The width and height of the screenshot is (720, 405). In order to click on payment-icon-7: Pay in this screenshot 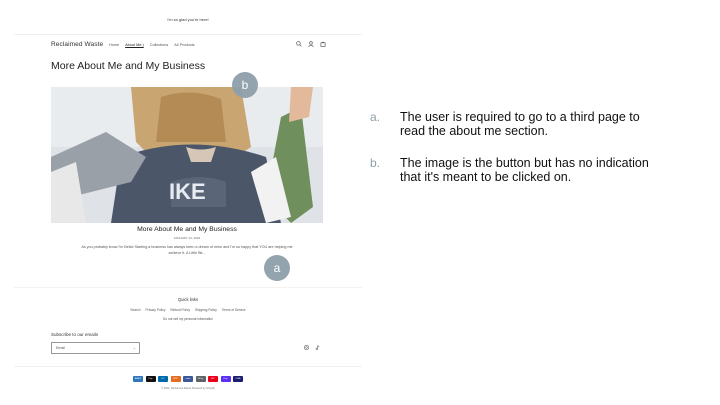, I will do `click(225, 379)`.